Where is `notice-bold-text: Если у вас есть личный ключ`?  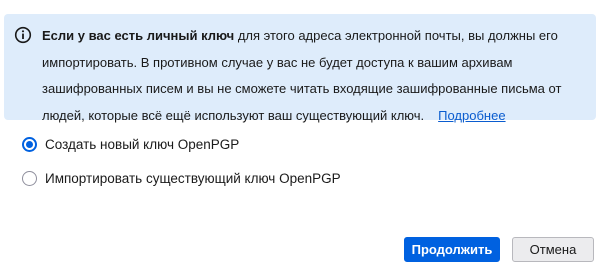
notice-bold-text: Если у вас есть личный ключ is located at coordinates (138, 35).